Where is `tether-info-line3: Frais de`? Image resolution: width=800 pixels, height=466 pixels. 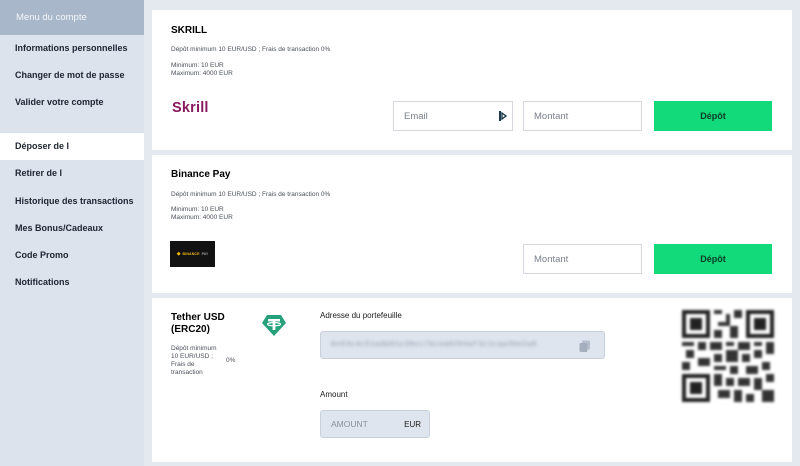 tether-info-line3: Frais de is located at coordinates (183, 364).